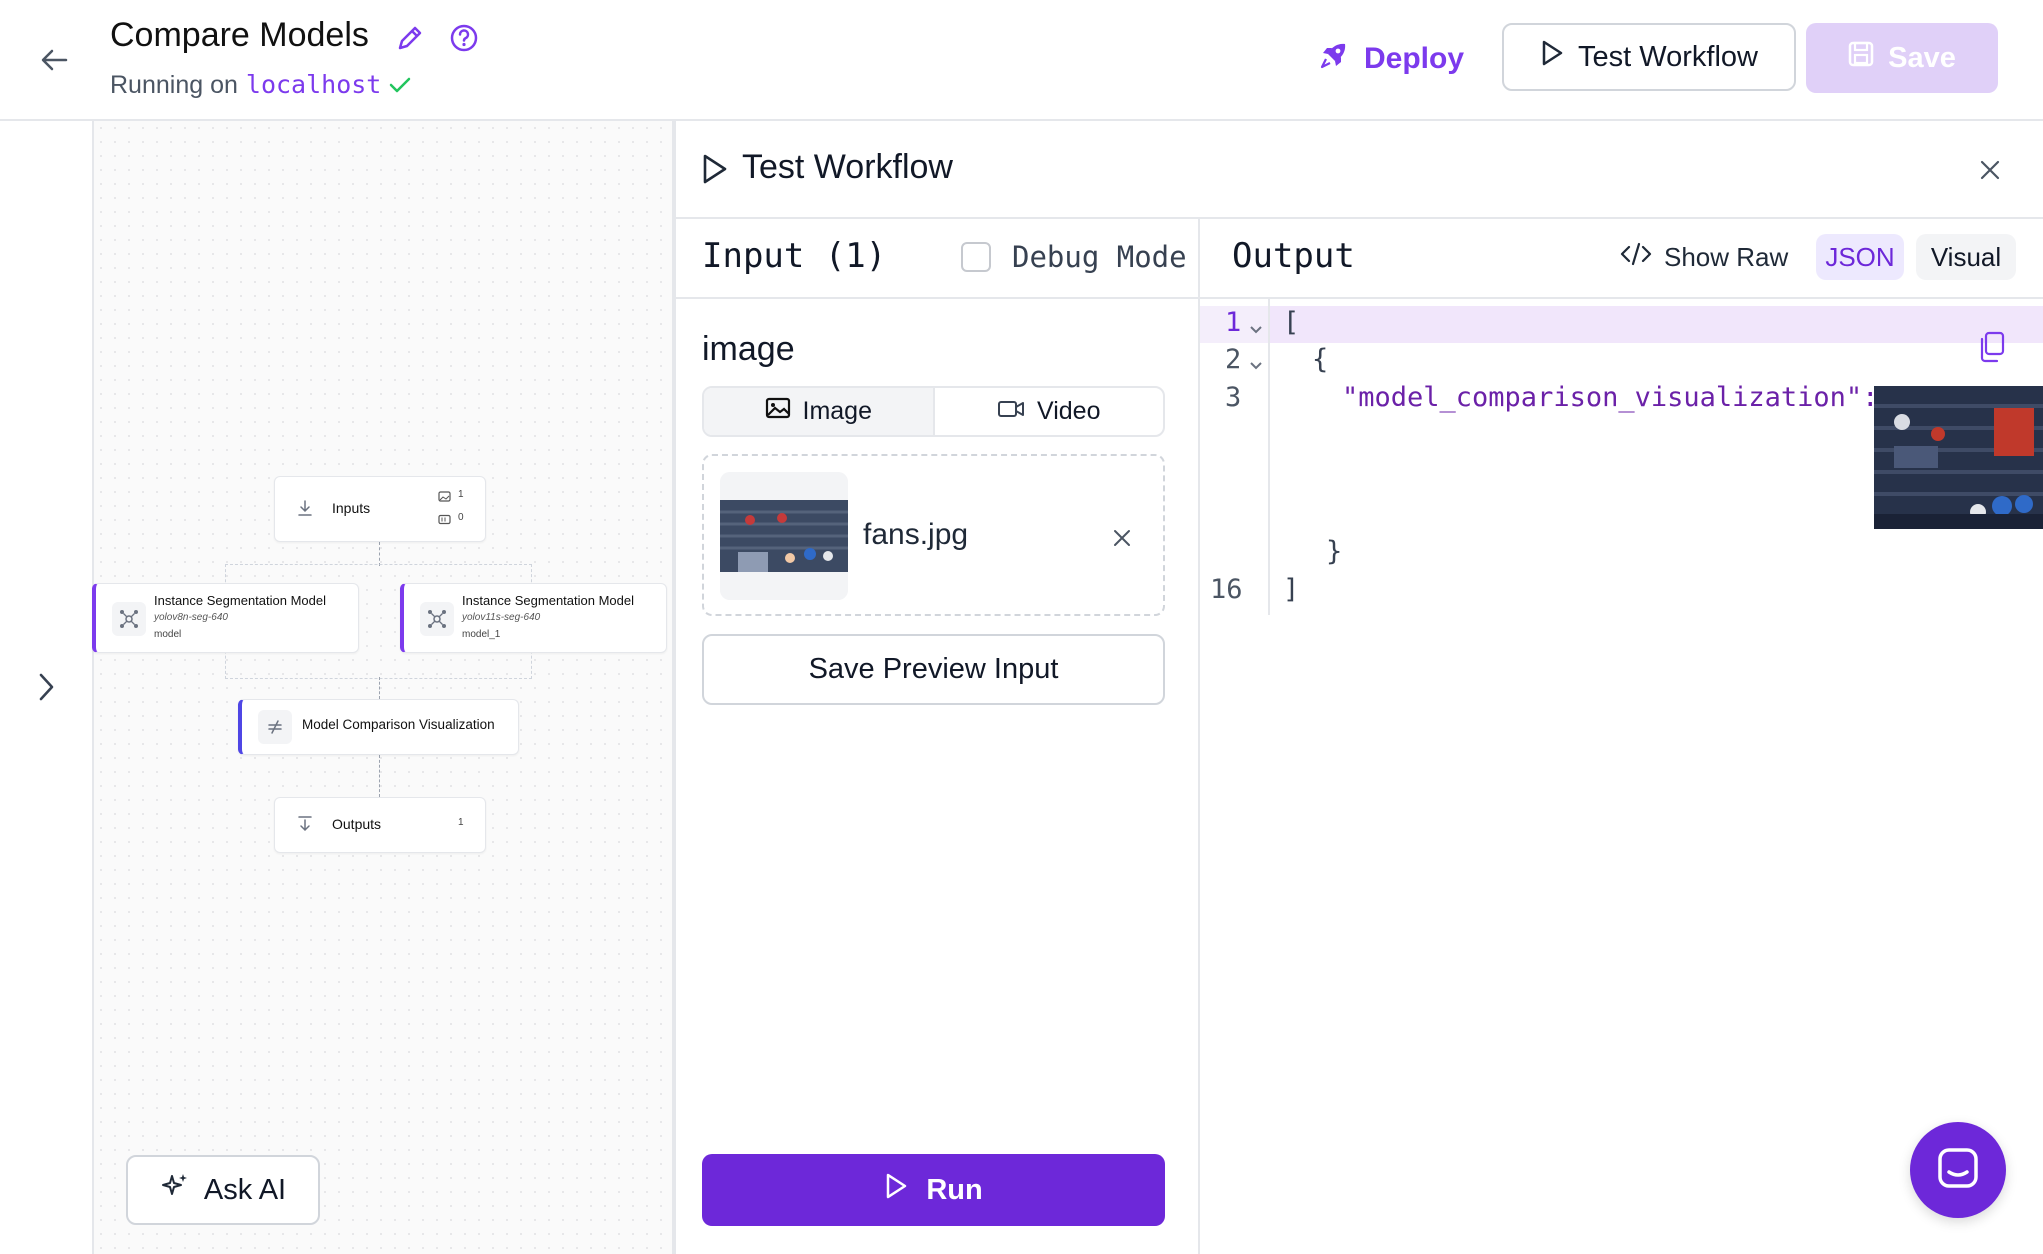 The height and width of the screenshot is (1254, 2043). Describe the element at coordinates (481, 634) in the screenshot. I see `node-output-name: model_1` at that location.